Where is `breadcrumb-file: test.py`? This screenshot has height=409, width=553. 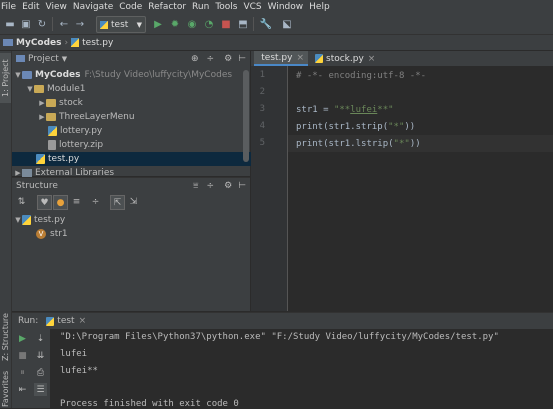 breadcrumb-file: test.py is located at coordinates (97, 43).